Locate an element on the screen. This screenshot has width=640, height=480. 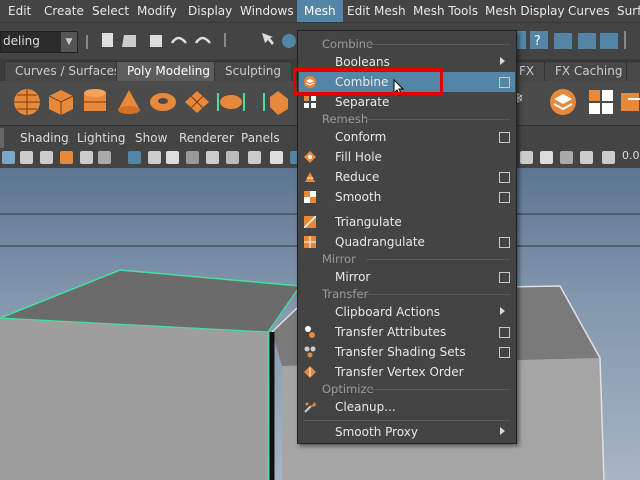
tab-curves-surfaces: Curves / Surfaces is located at coordinates (68, 71).